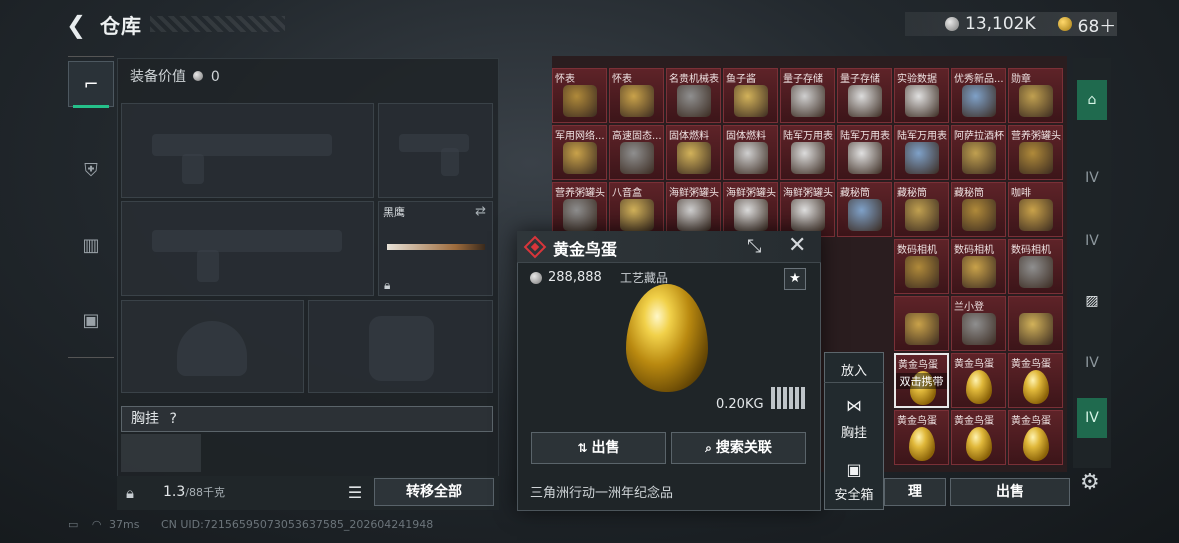 The height and width of the screenshot is (543, 1179). I want to click on popup-search-button: ⌕ 搜索关联, so click(738, 448).